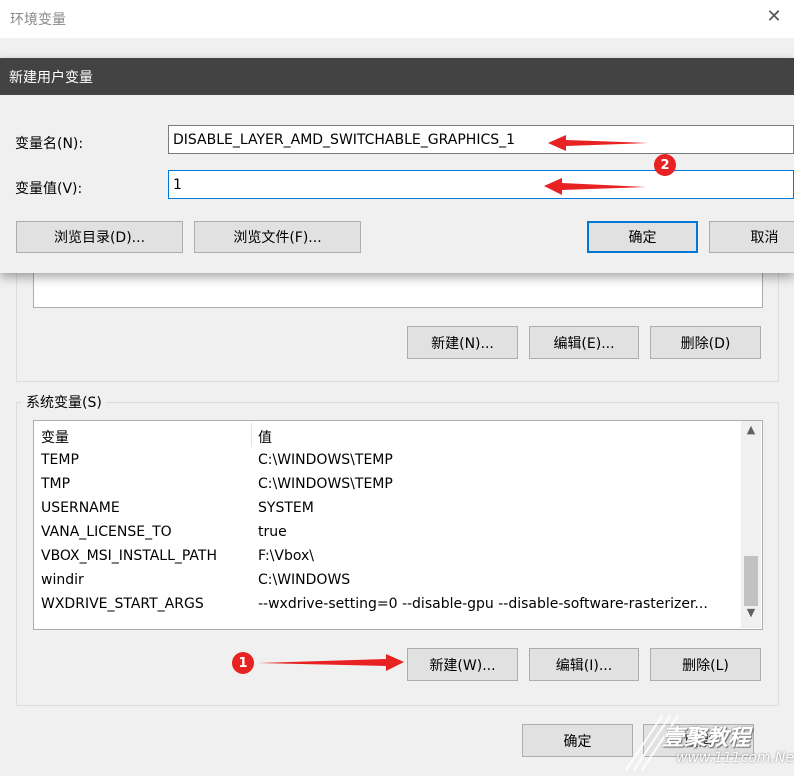  I want to click on arrow-to-name-field, so click(598, 143).